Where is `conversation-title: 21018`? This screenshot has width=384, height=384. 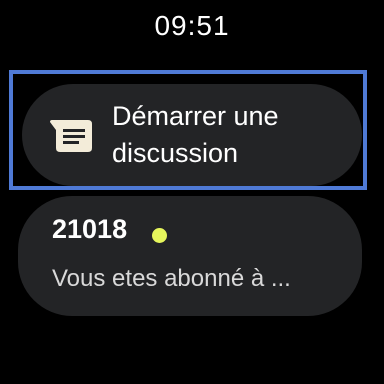
conversation-title: 21018 is located at coordinates (90, 229).